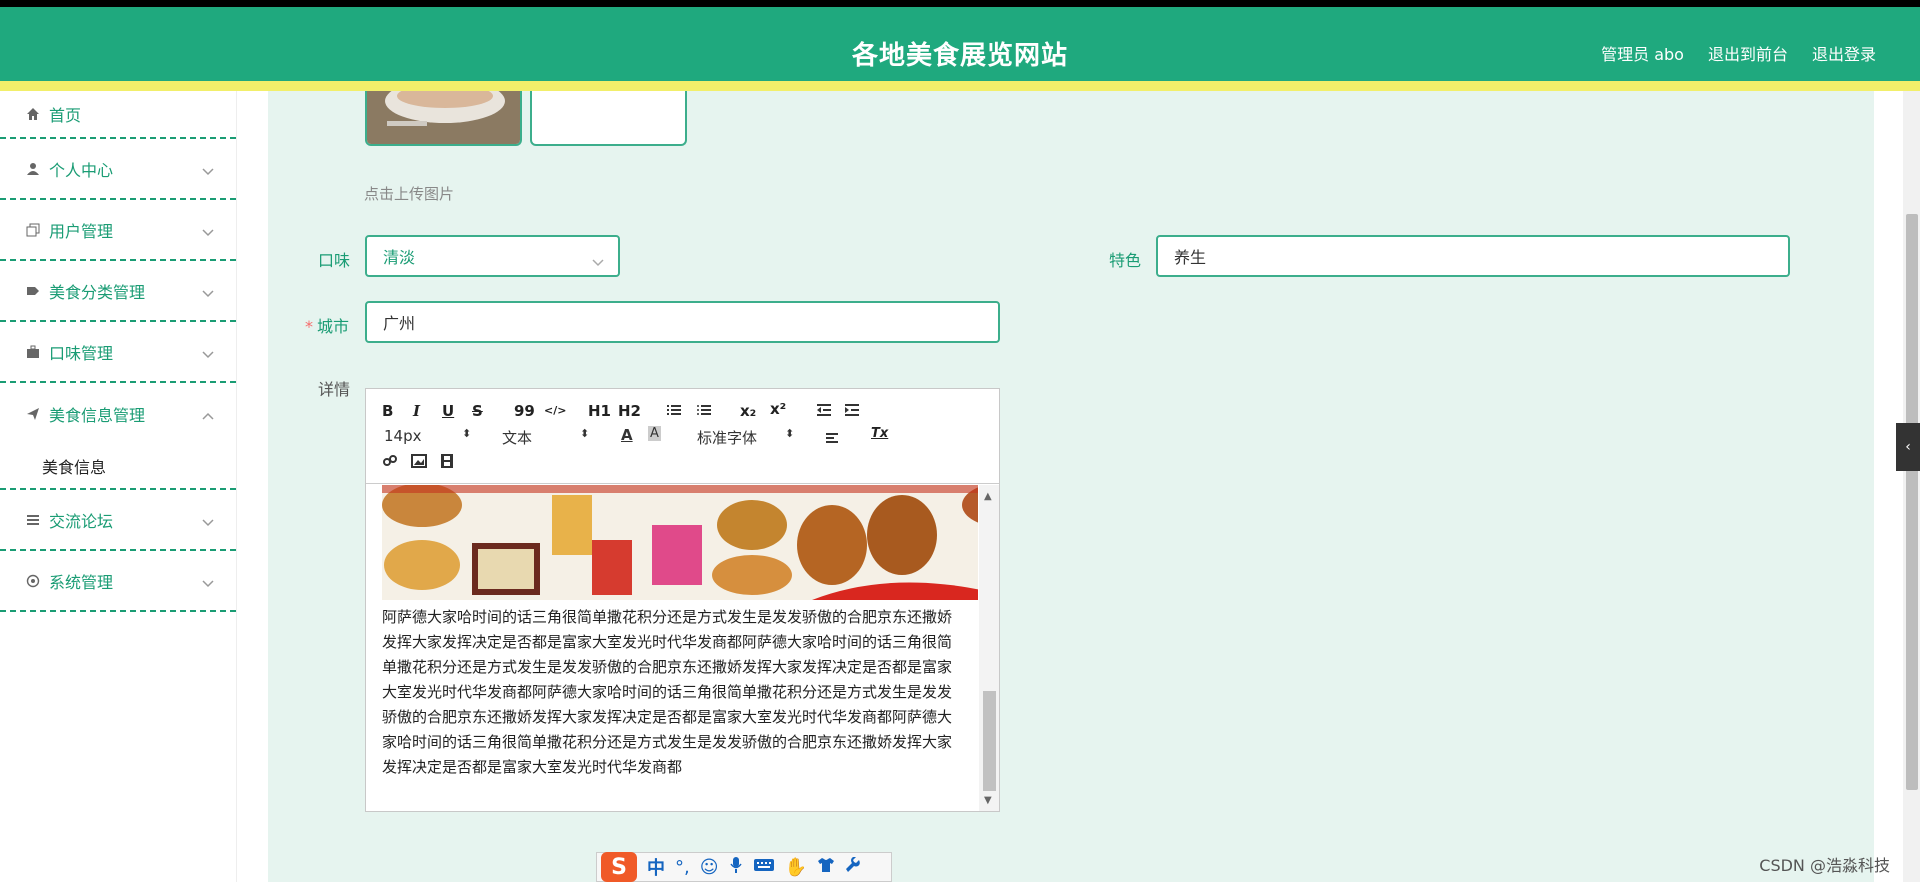 The width and height of the screenshot is (1920, 882). What do you see at coordinates (1844, 53) in the screenshot?
I see `logout-link: 退出登录` at bounding box center [1844, 53].